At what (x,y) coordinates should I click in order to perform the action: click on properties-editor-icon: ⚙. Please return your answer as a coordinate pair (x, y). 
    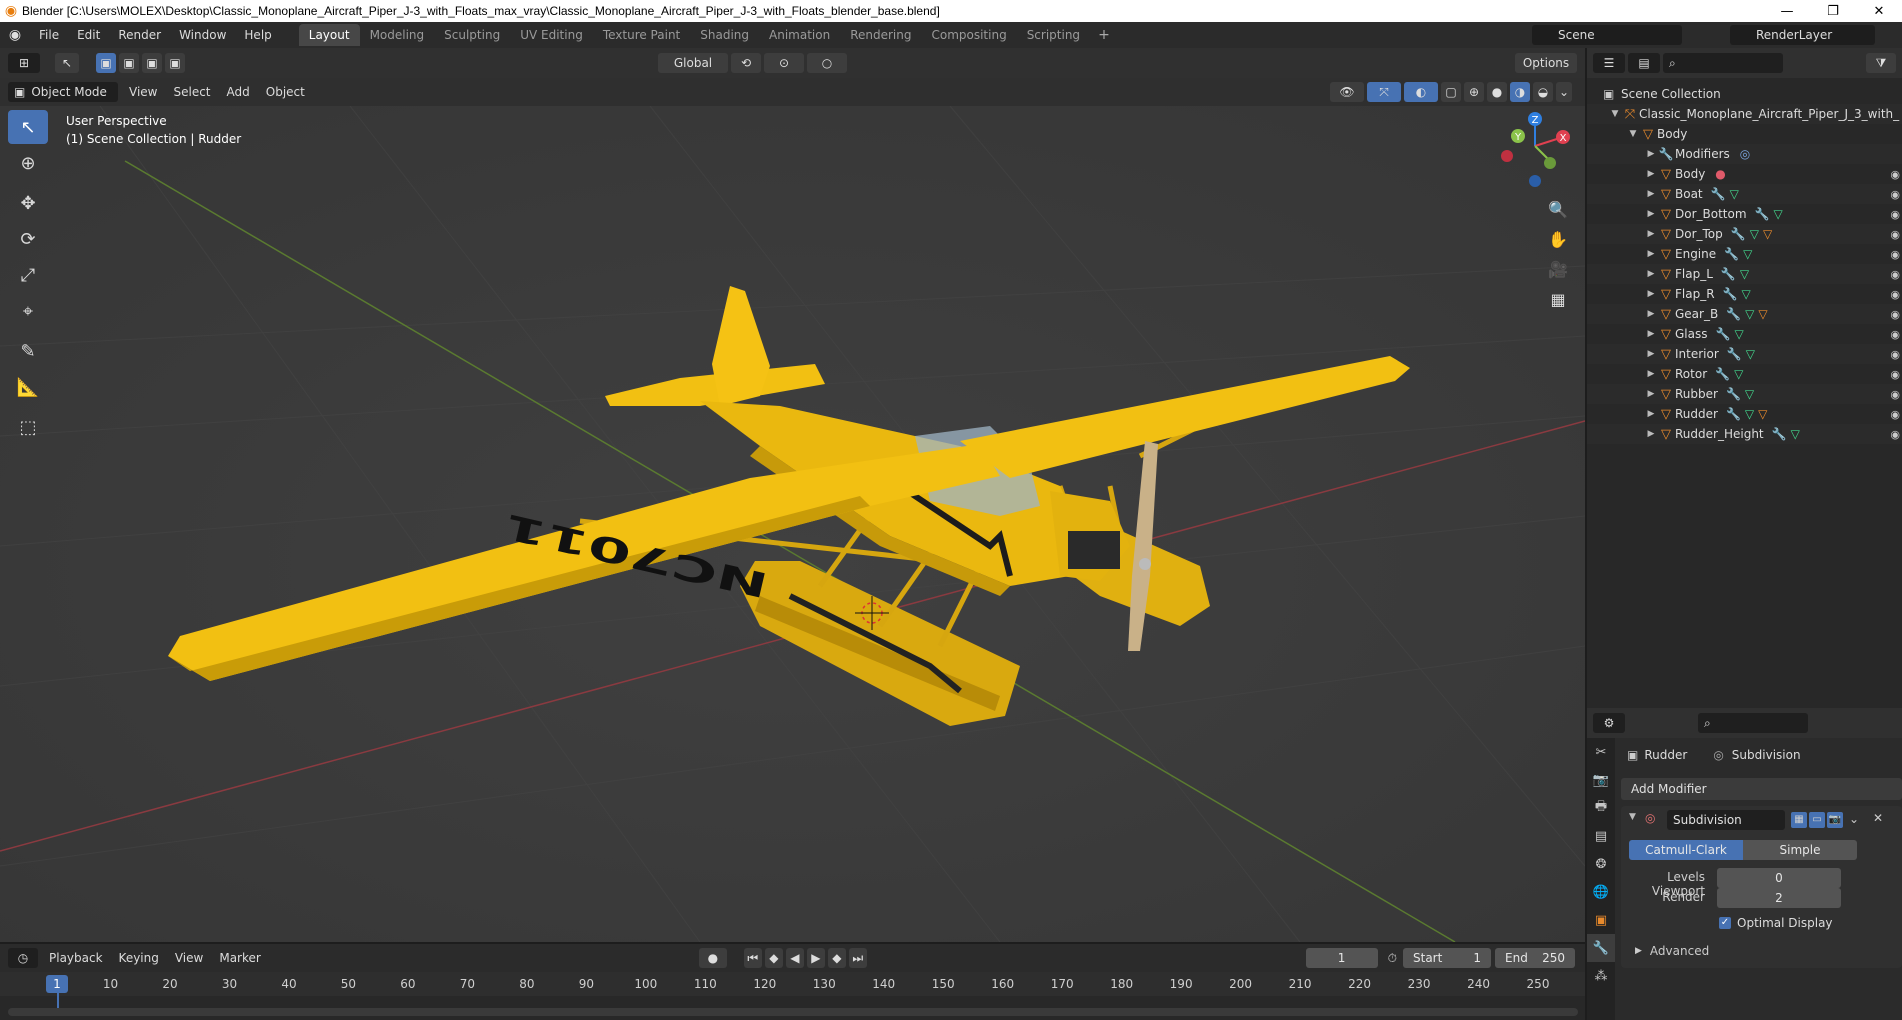
    Looking at the image, I should click on (1609, 723).